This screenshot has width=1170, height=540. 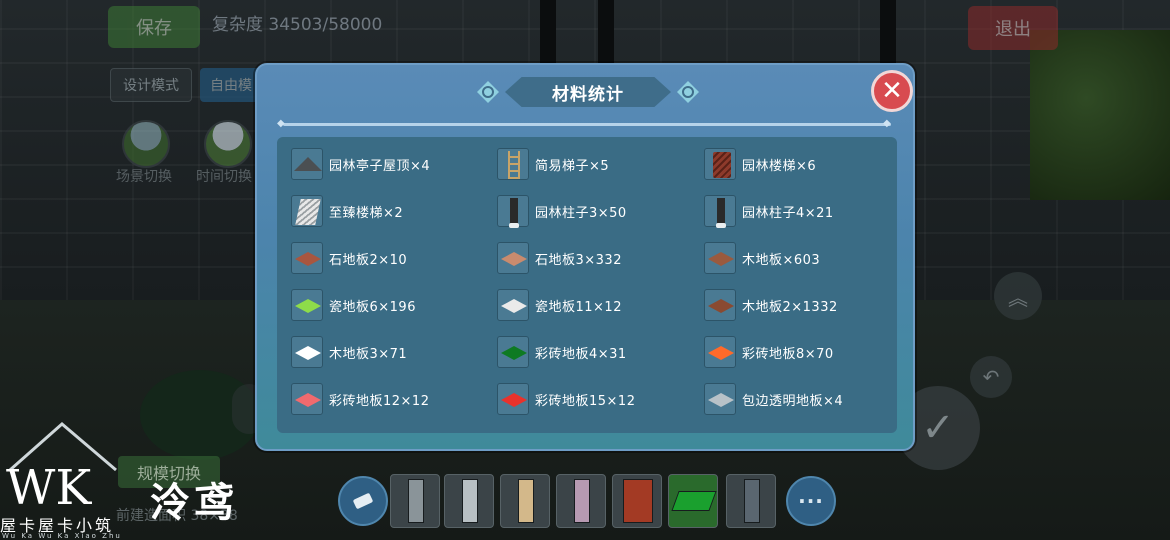 What do you see at coordinates (581, 213) in the screenshot?
I see `material-label: 园林柱子3×50` at bounding box center [581, 213].